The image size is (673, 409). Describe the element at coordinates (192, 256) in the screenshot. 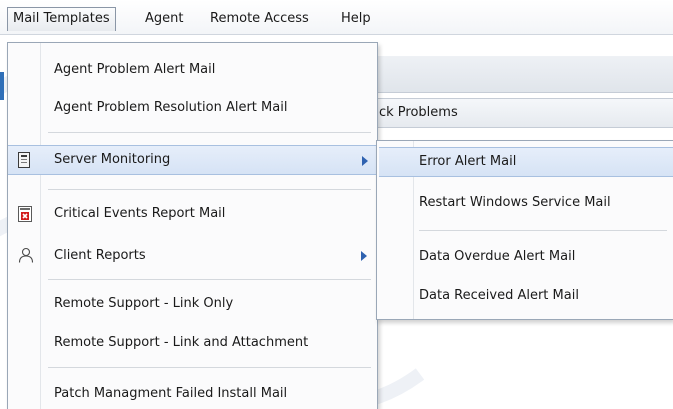

I see `menu-item-client-reports: Client Reports` at that location.